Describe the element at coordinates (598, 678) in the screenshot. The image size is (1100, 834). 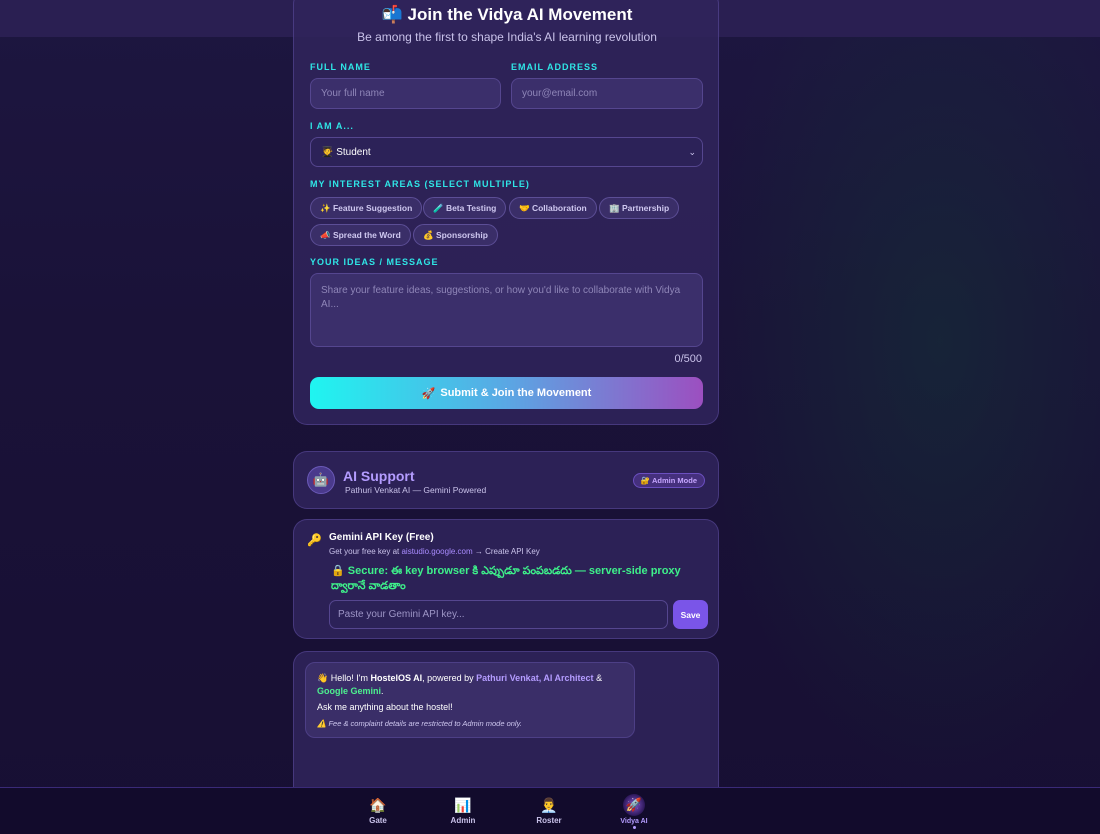
I see `ampersand: &` at that location.